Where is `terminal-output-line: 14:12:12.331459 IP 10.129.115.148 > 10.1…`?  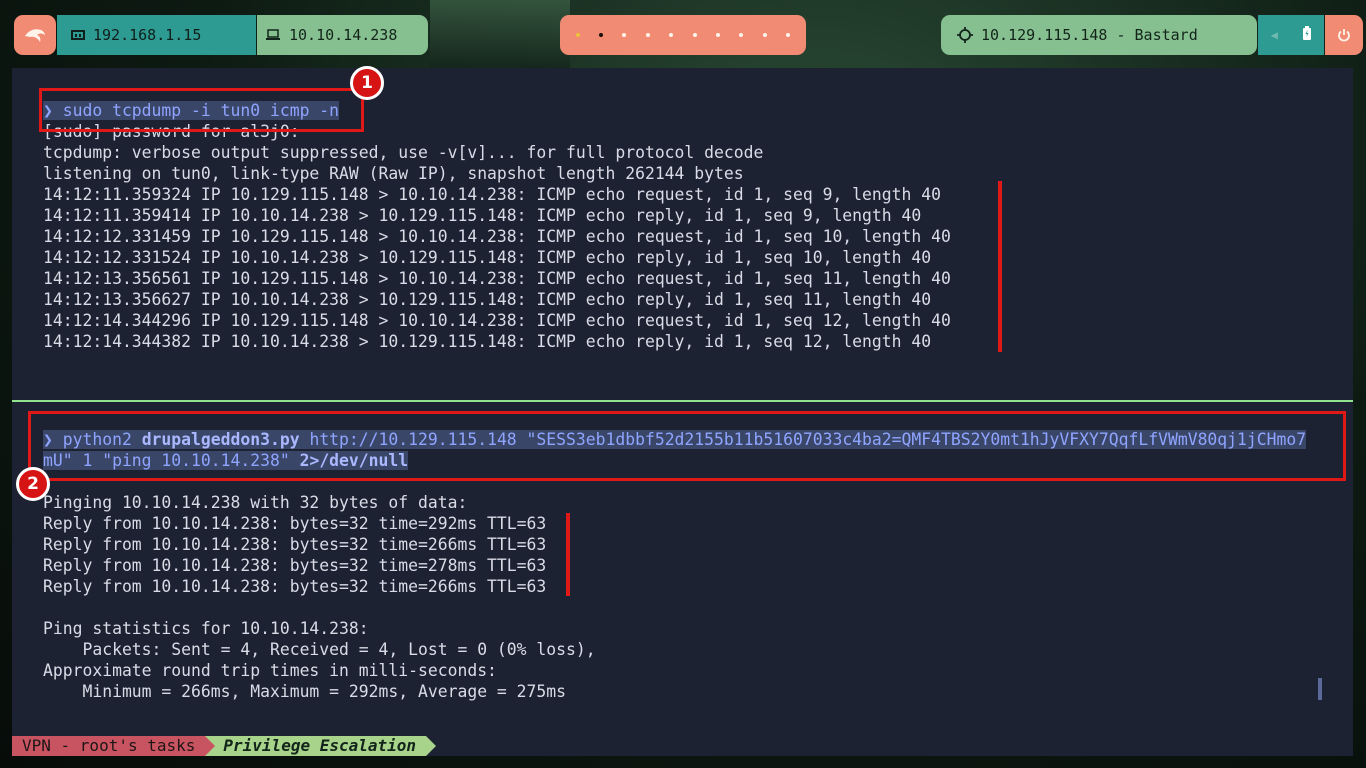
terminal-output-line: 14:12:12.331459 IP 10.129.115.148 > 10.1… is located at coordinates (497, 236).